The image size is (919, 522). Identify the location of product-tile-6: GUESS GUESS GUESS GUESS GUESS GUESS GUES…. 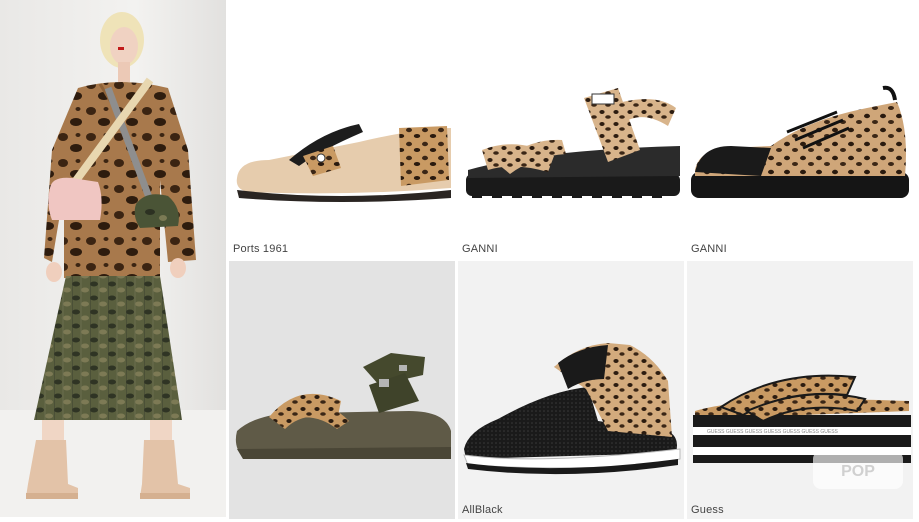
(800, 390).